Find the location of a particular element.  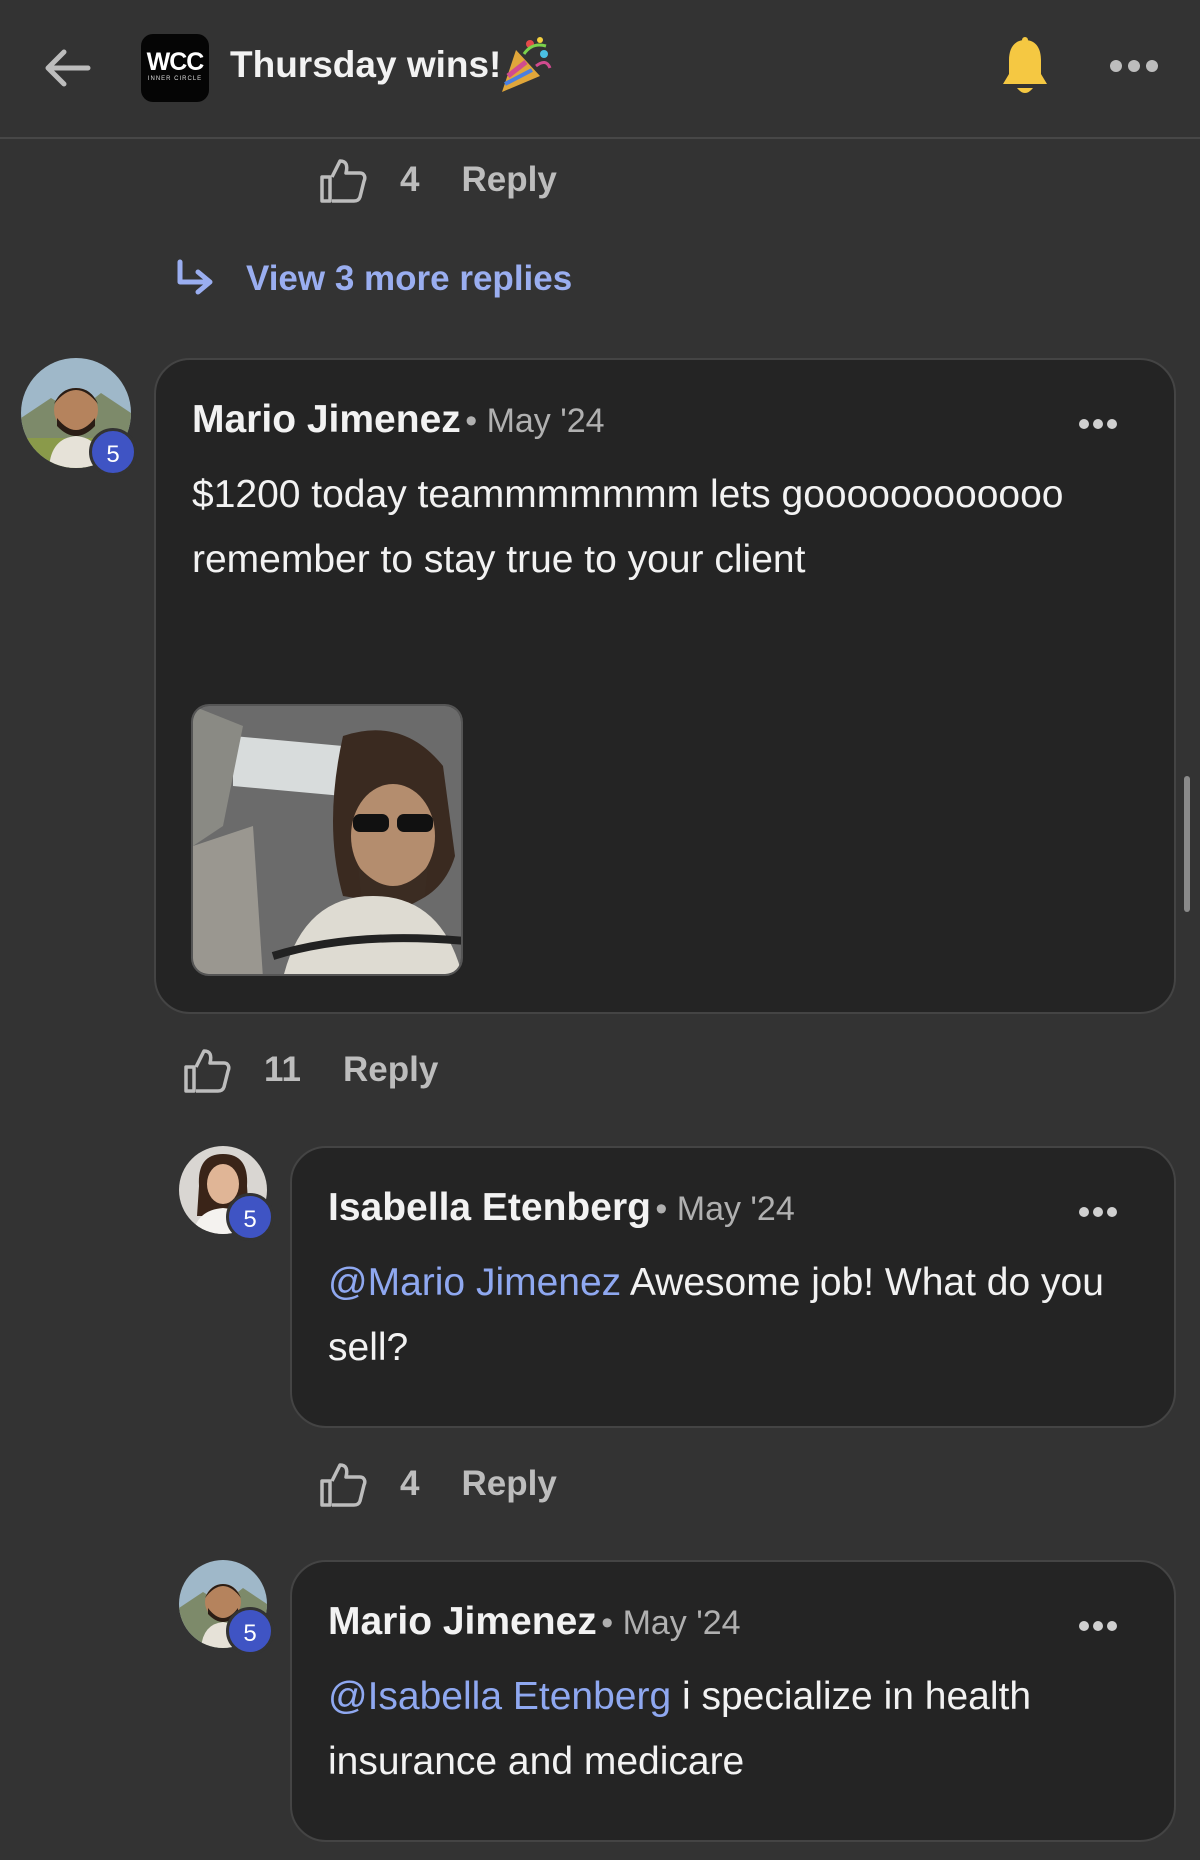

more-options-icon is located at coordinates (1134, 66).